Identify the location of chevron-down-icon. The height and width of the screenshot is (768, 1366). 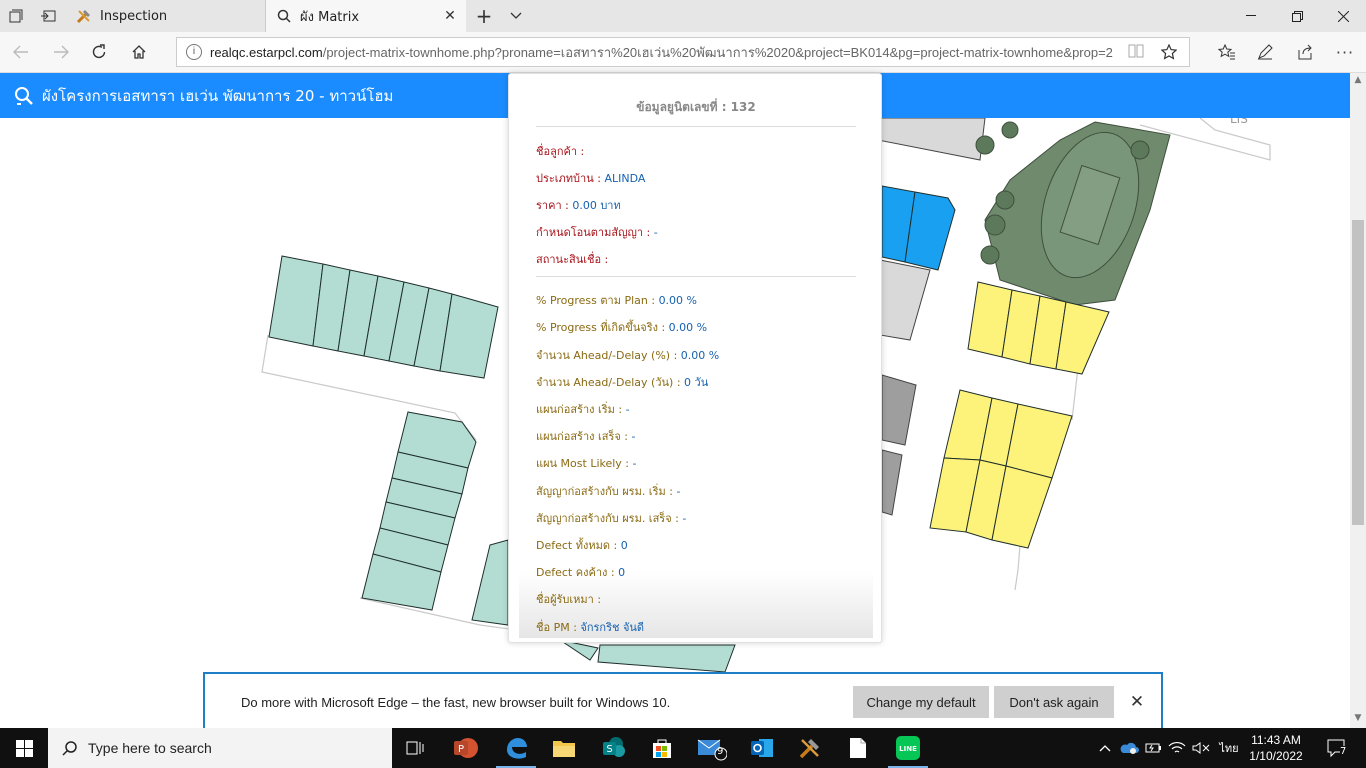
(516, 16).